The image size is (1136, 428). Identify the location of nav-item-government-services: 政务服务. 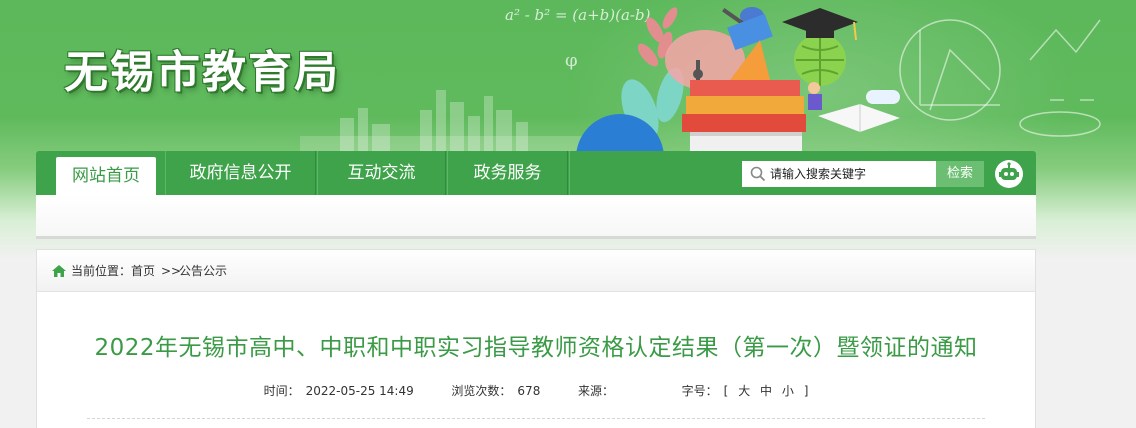
(508, 173).